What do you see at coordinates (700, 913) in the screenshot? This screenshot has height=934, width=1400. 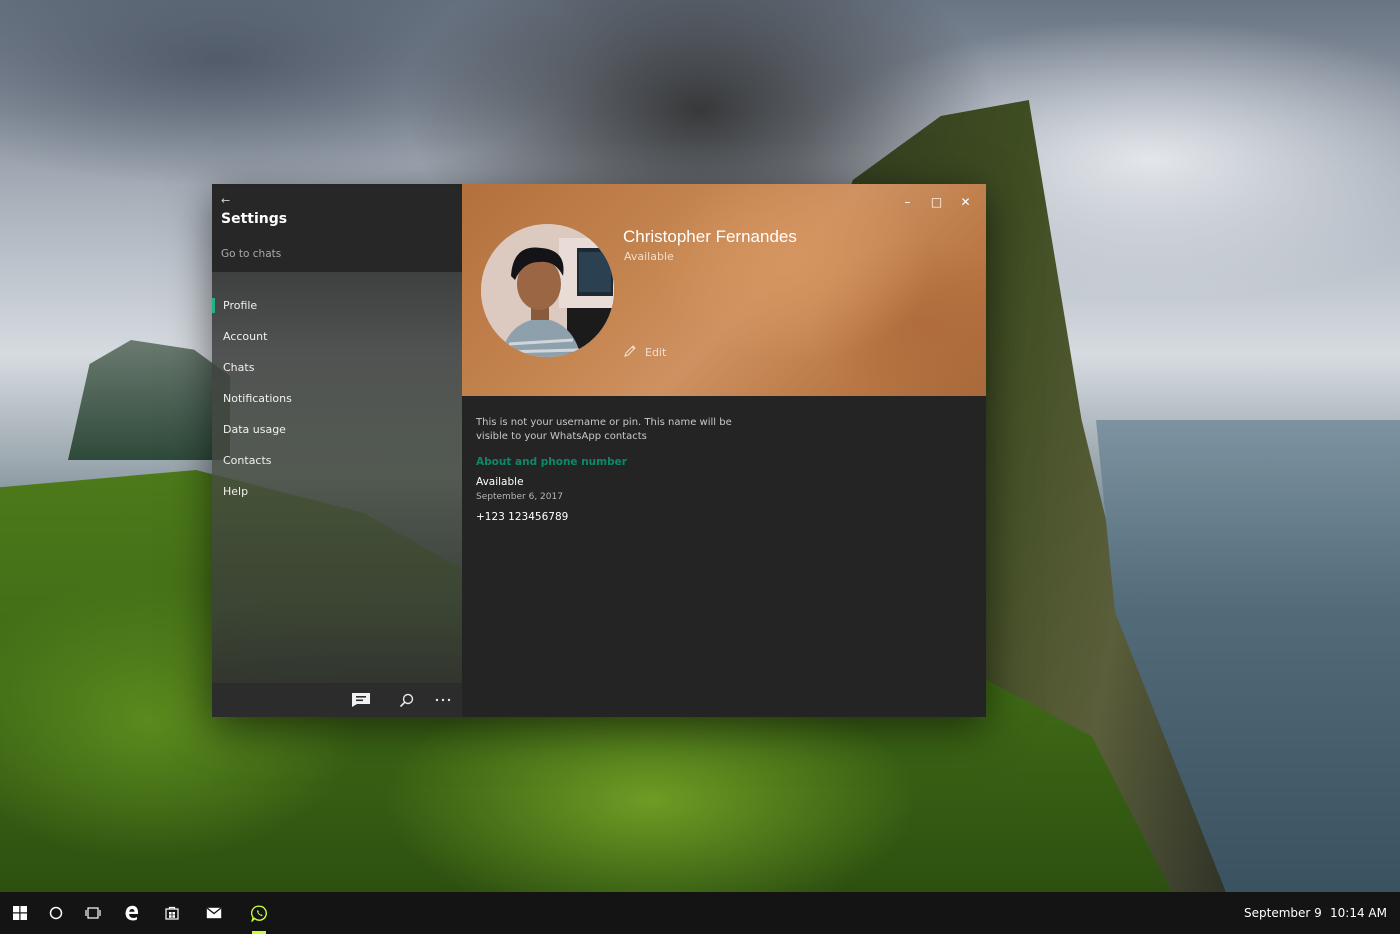 I see `taskbar: September 9 10:14 AM` at bounding box center [700, 913].